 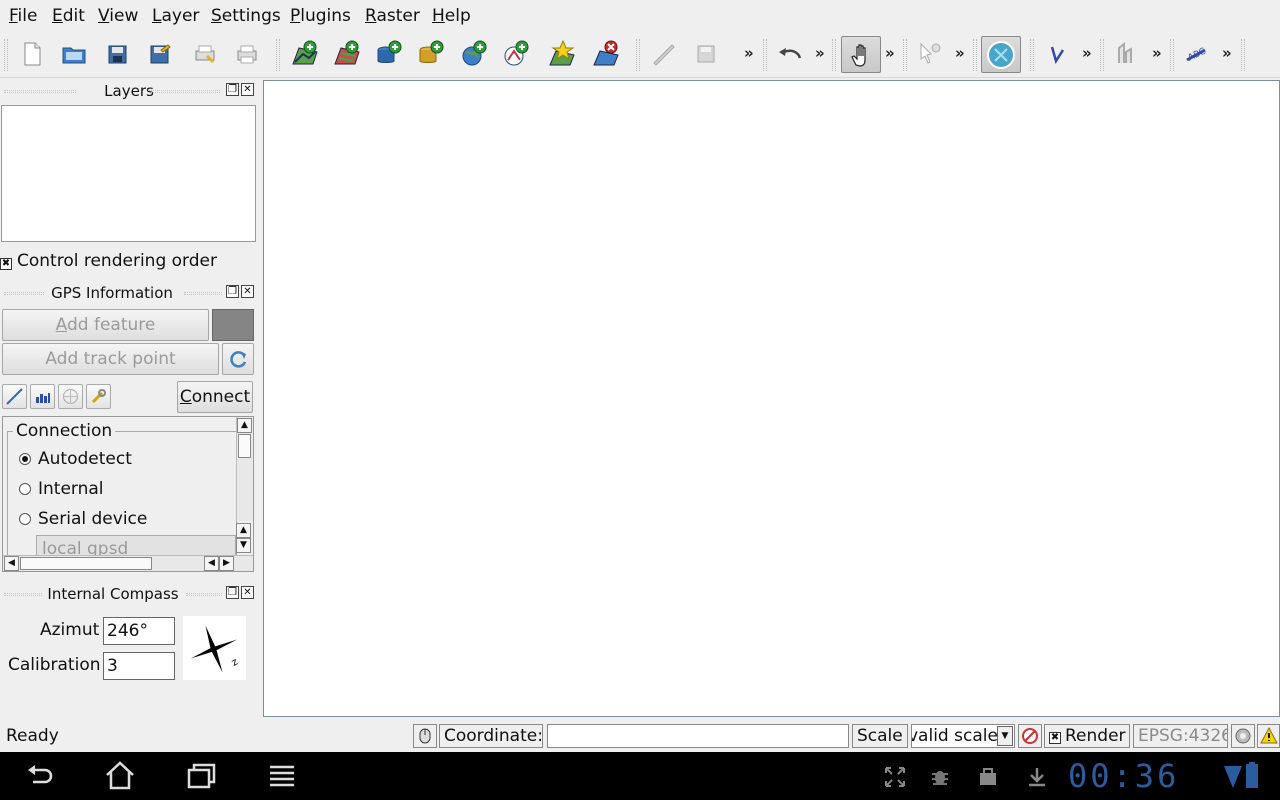 I want to click on horizontal-scroll-thumb, so click(x=86, y=563).